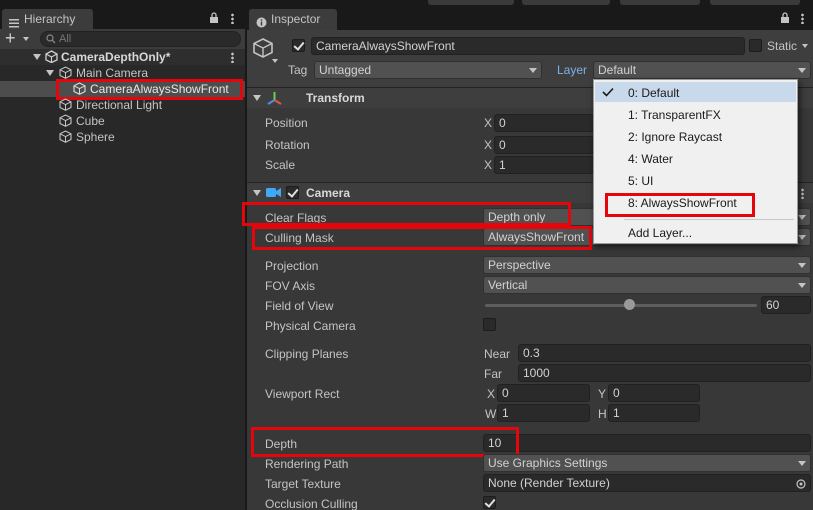  Describe the element at coordinates (140, 39) in the screenshot. I see `hierarchy-search-input: All` at that location.